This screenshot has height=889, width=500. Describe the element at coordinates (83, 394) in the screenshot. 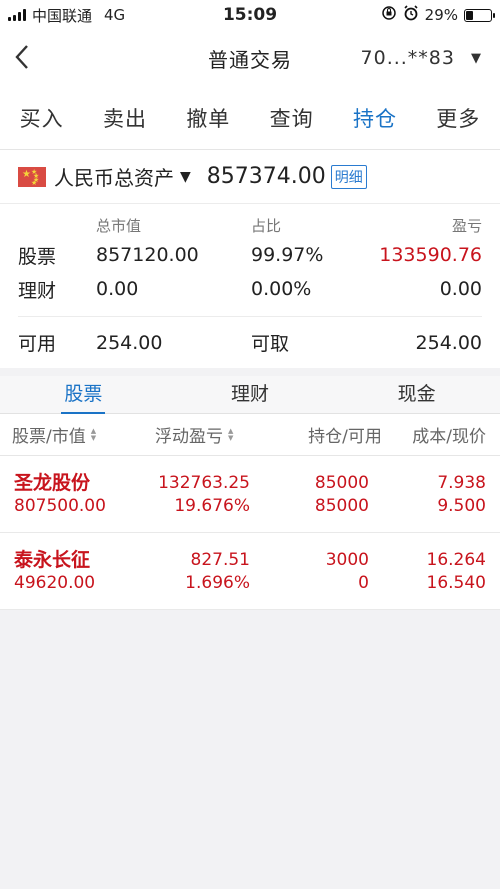

I see `subtab-stocks: 股票` at that location.